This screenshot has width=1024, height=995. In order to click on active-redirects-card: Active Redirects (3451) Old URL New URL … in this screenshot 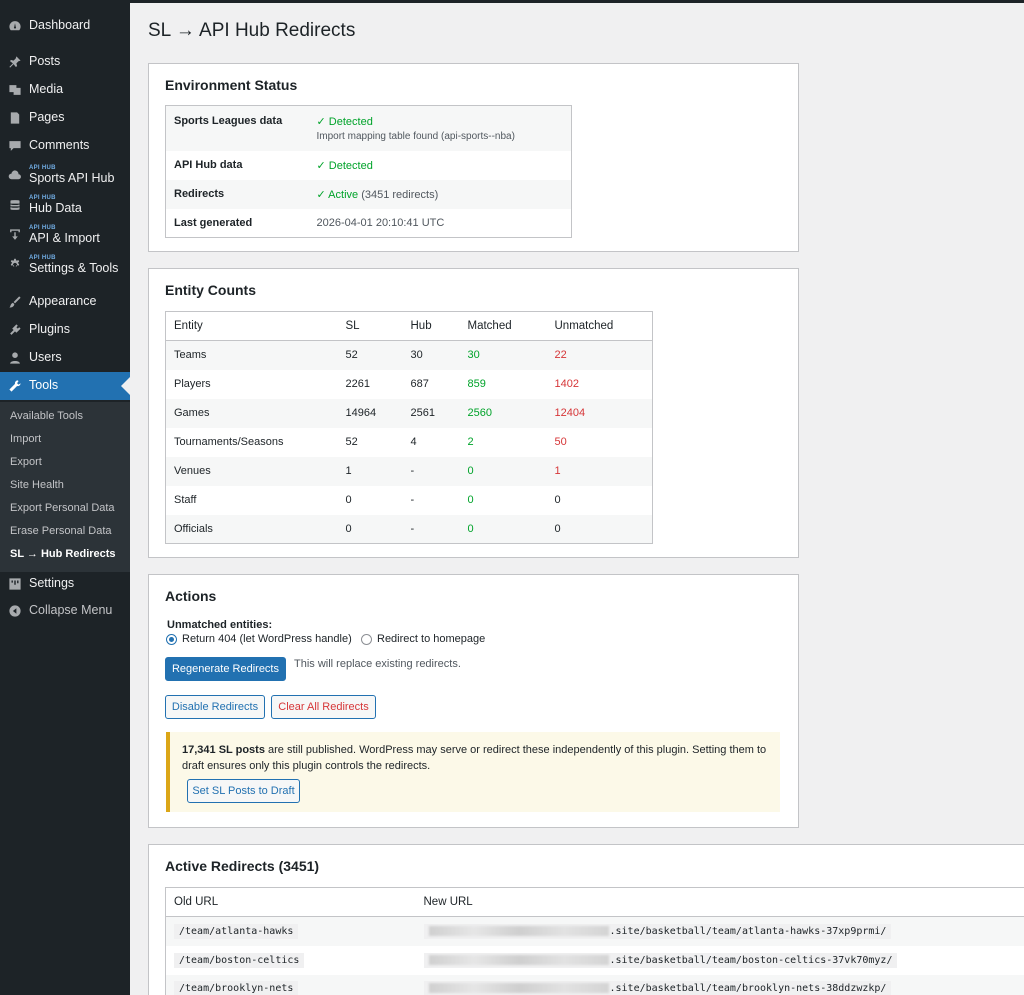, I will do `click(586, 919)`.